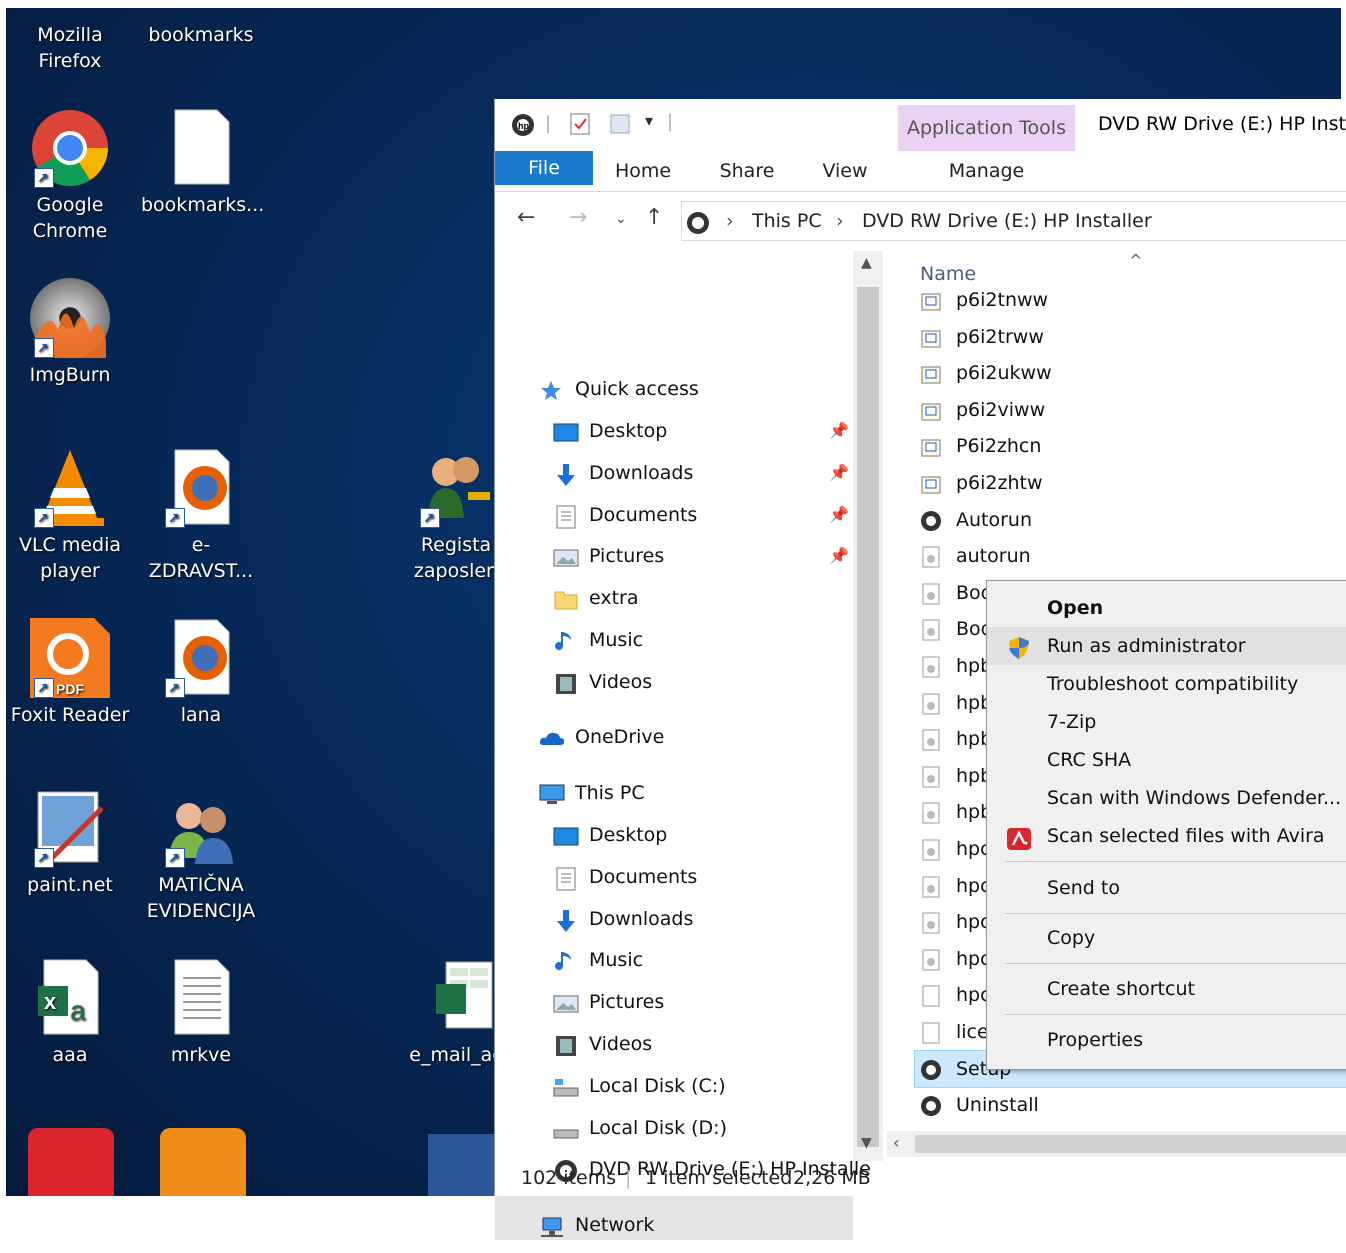 This screenshot has width=1346, height=1253. Describe the element at coordinates (643, 171) in the screenshot. I see `tab-home: Home` at that location.